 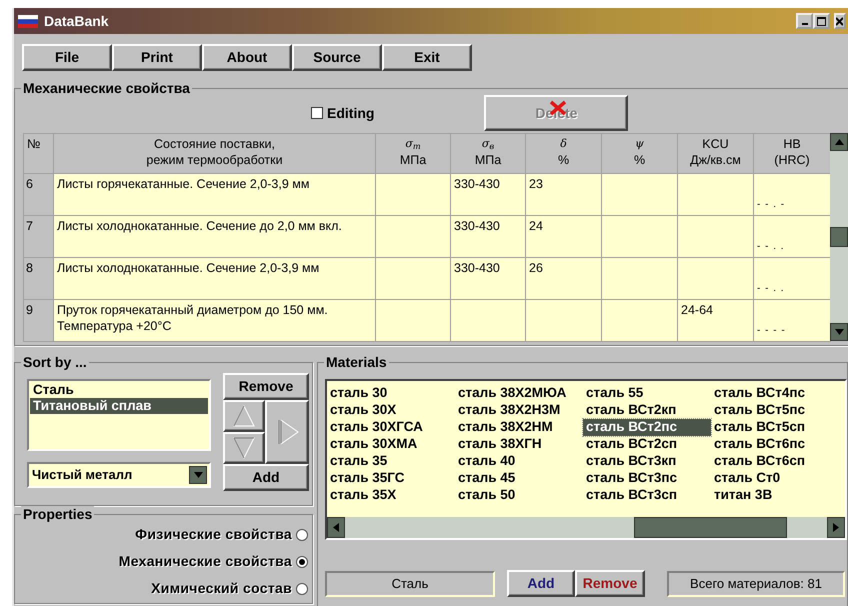 I want to click on current-material-field: Сталь, so click(x=410, y=583).